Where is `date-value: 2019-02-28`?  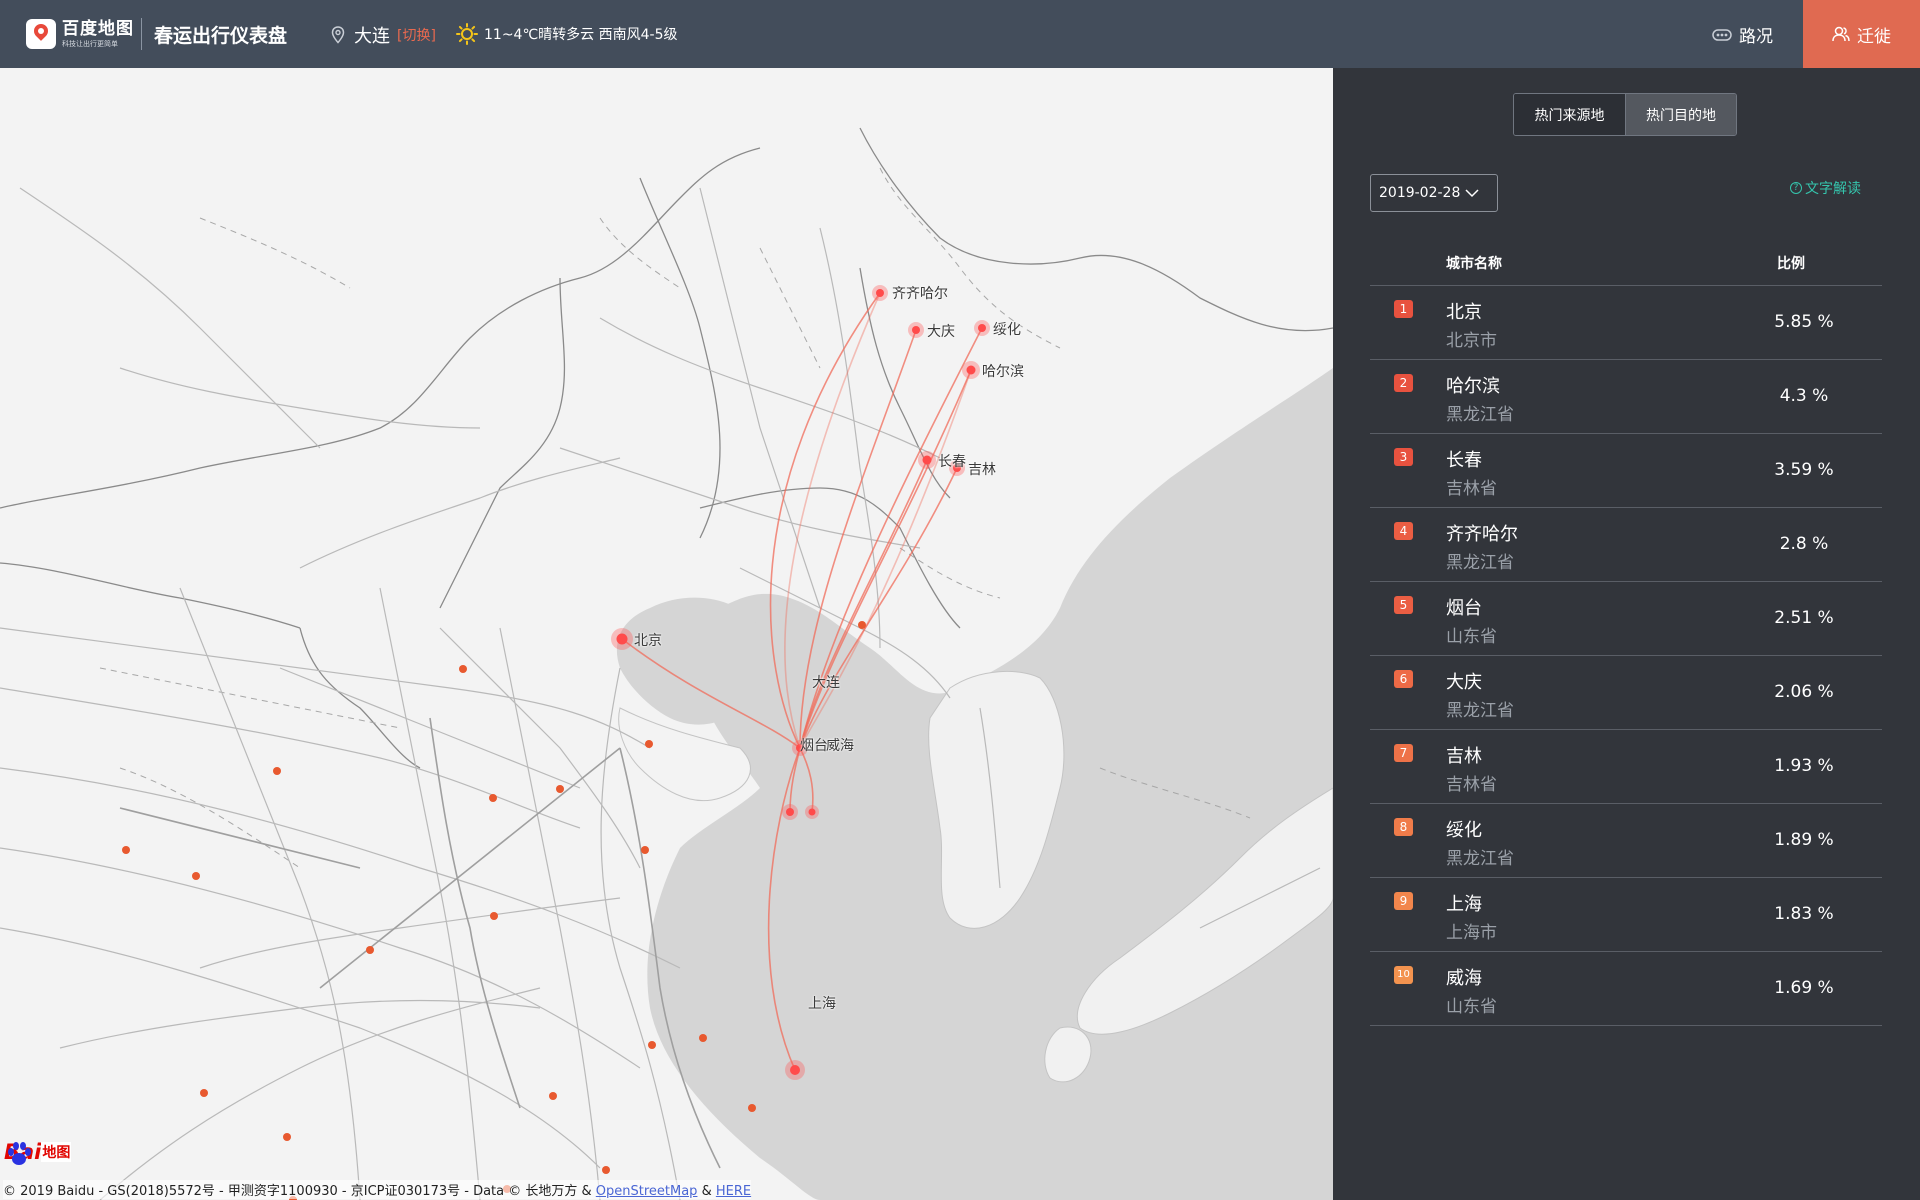 date-value: 2019-02-28 is located at coordinates (1420, 193).